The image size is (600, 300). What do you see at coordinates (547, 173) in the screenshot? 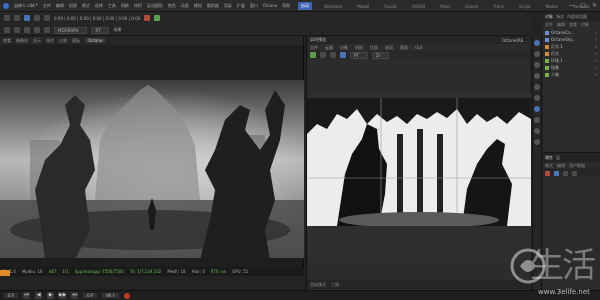
I see `key-icon` at bounding box center [547, 173].